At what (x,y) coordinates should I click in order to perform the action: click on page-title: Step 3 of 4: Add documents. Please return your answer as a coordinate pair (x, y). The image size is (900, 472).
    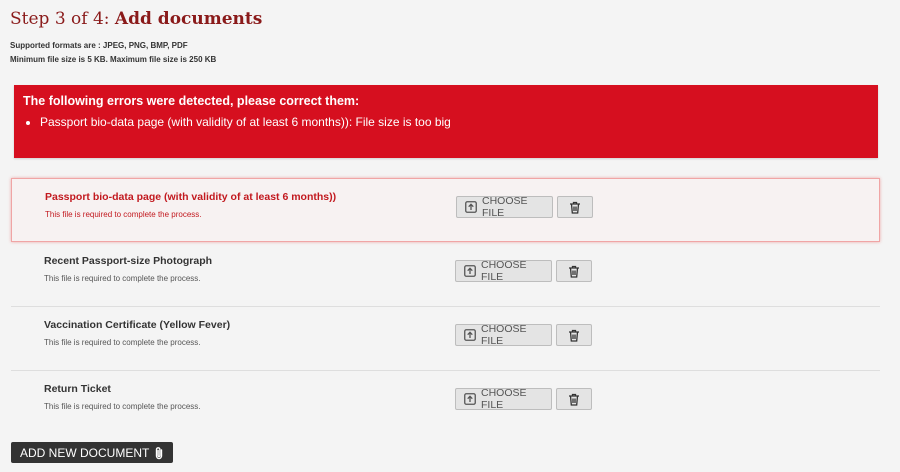
    Looking at the image, I should click on (136, 19).